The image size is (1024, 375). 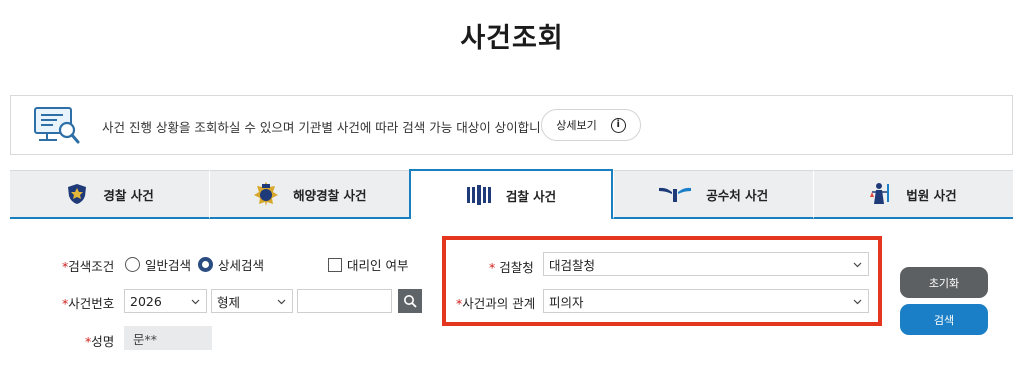 What do you see at coordinates (252, 301) in the screenshot?
I see `case-type-select: 형제` at bounding box center [252, 301].